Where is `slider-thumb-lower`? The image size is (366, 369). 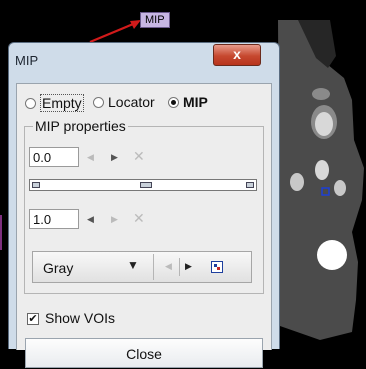
slider-thumb-lower is located at coordinates (36, 185).